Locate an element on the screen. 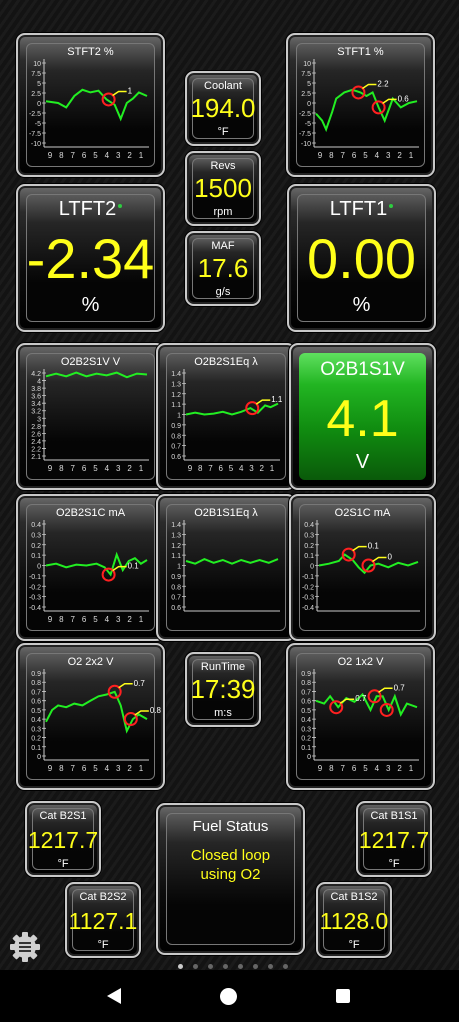 This screenshot has height=1022, width=459. coolant-gauge: Coolant 194.0 °F is located at coordinates (223, 108).